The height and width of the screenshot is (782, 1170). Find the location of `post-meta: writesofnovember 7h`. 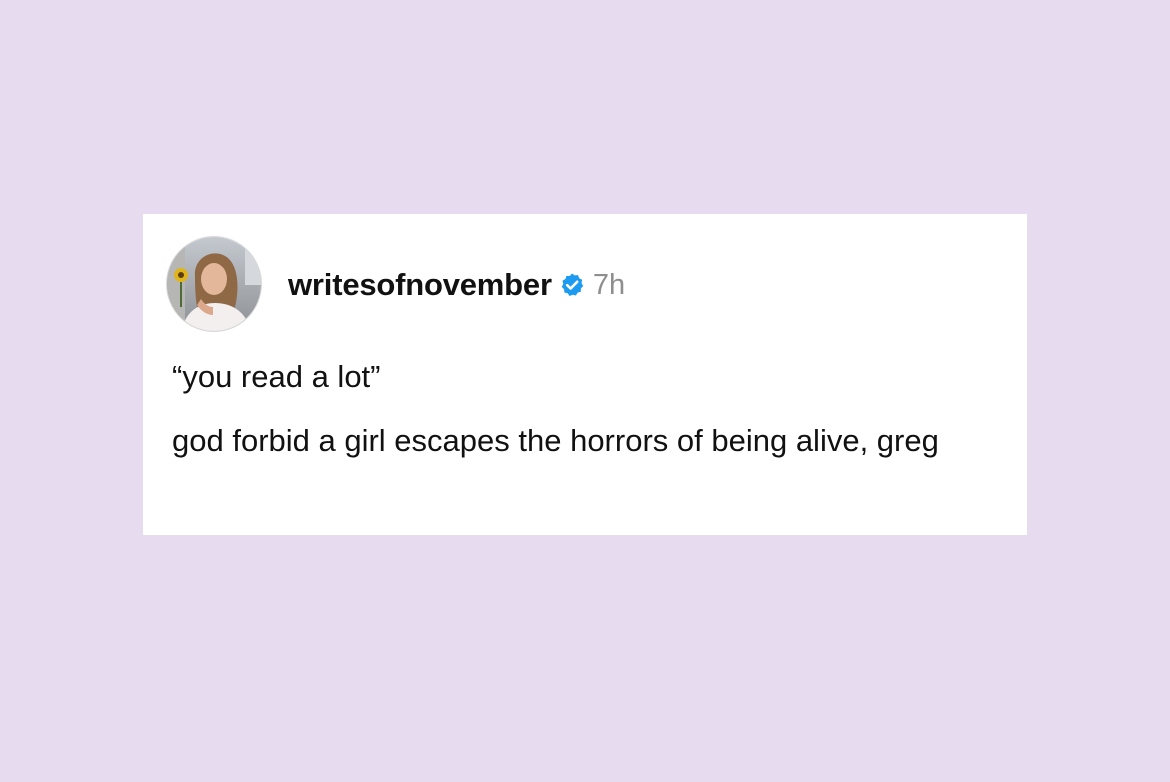

post-meta: writesofnovember 7h is located at coordinates (456, 285).